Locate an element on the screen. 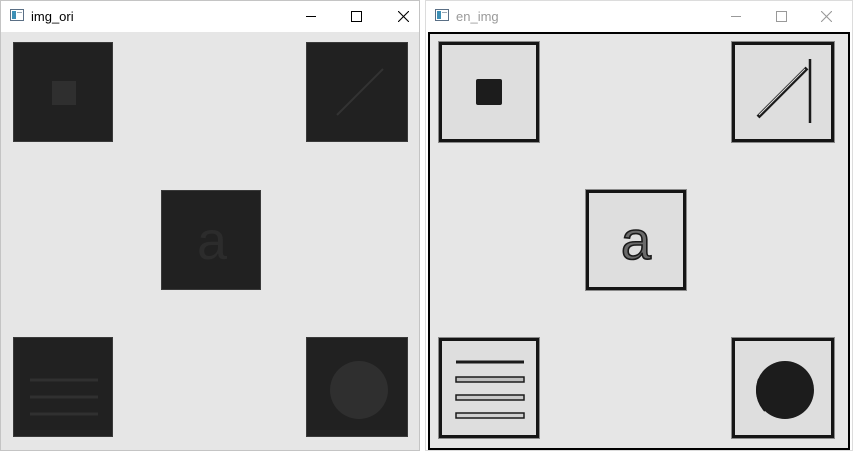  window-title: en_img is located at coordinates (477, 16).